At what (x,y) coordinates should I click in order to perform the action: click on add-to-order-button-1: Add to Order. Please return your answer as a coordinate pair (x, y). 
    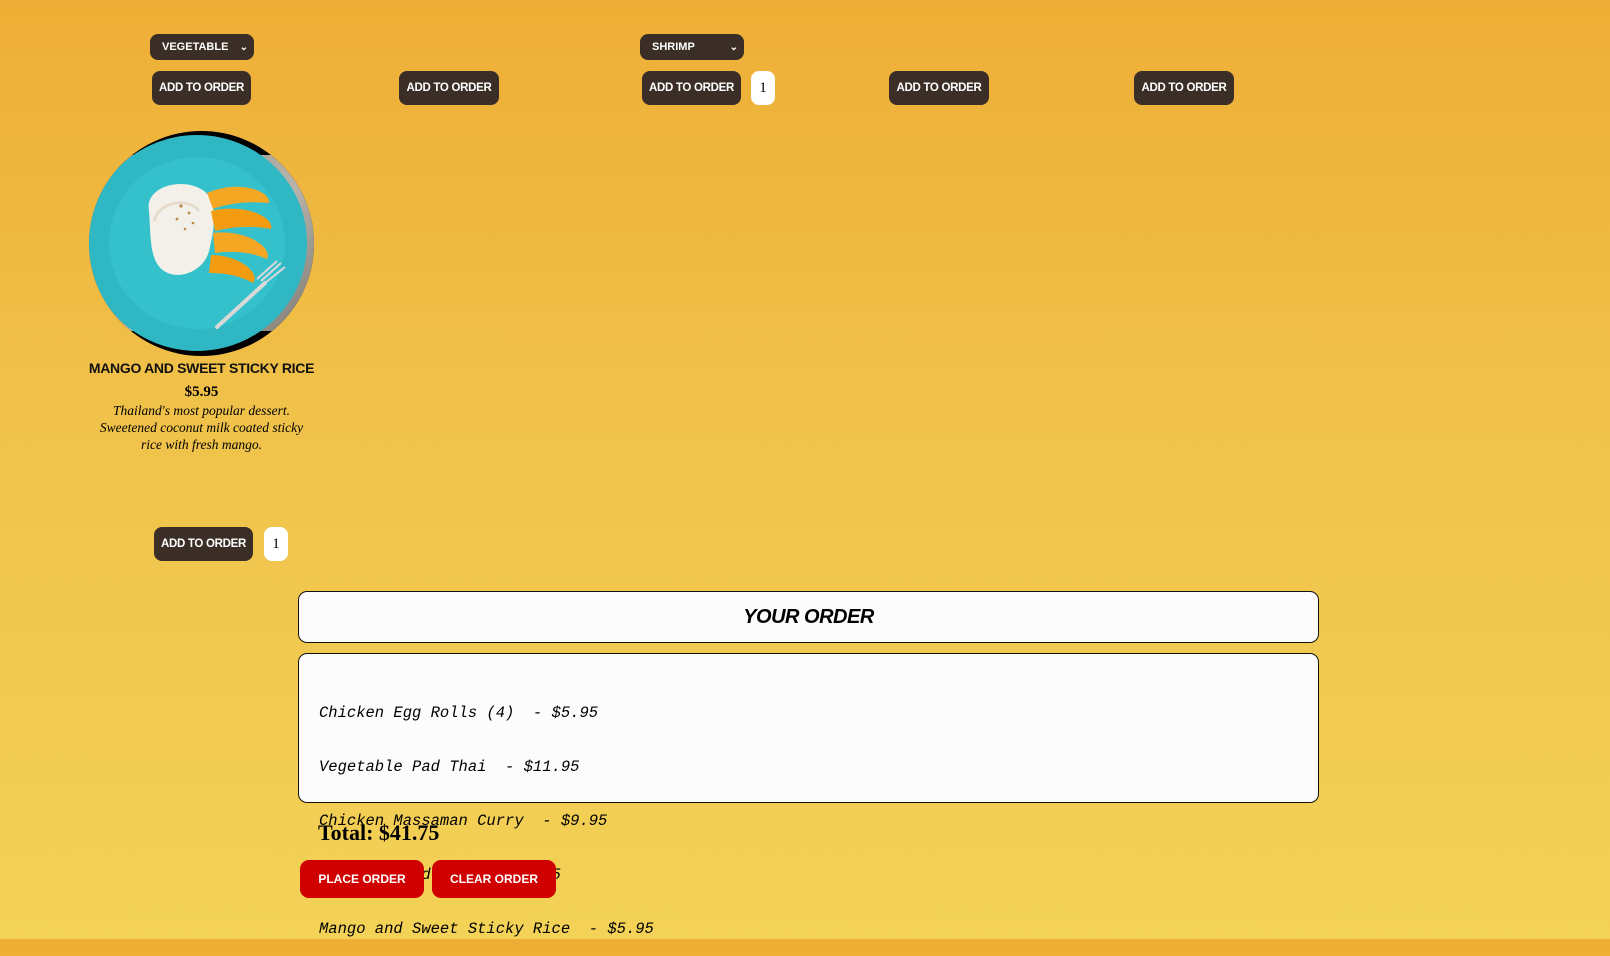
    Looking at the image, I should click on (201, 88).